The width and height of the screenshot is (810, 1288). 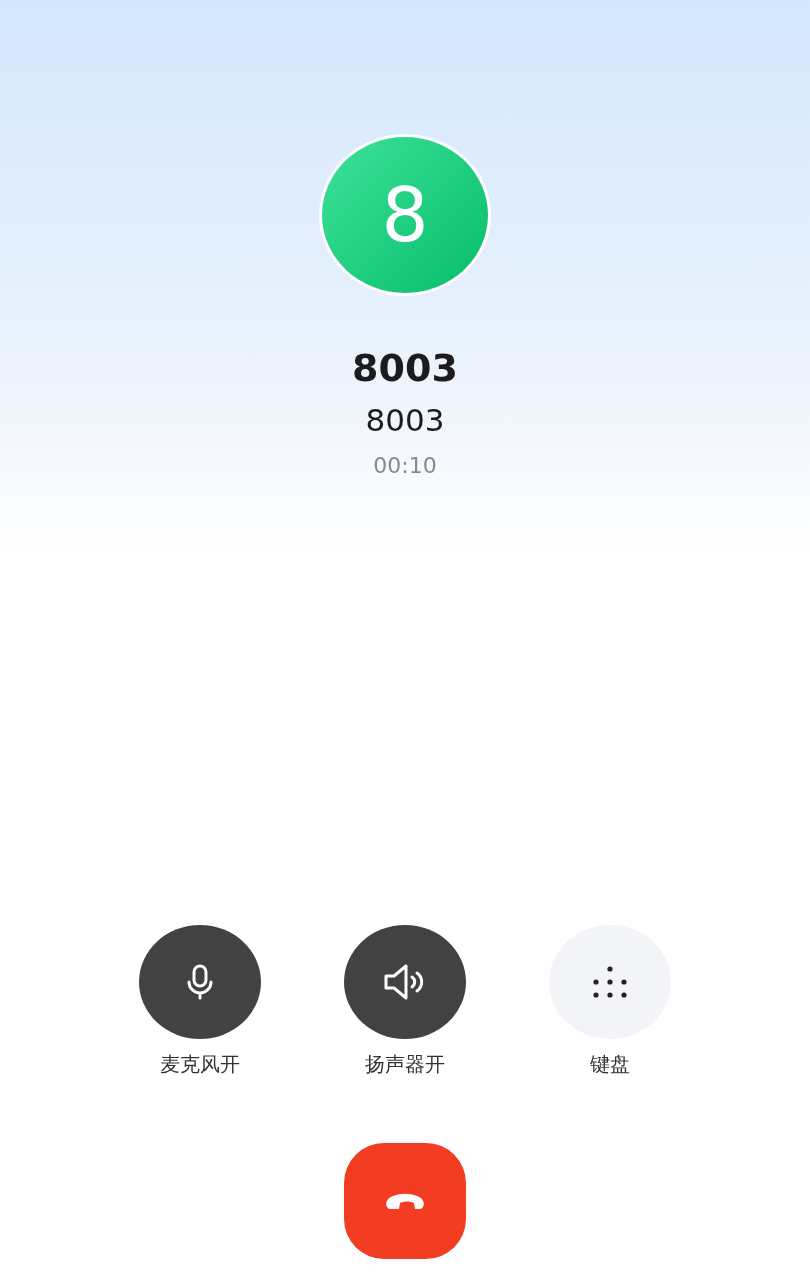 What do you see at coordinates (405, 215) in the screenshot?
I see `avatar: 8` at bounding box center [405, 215].